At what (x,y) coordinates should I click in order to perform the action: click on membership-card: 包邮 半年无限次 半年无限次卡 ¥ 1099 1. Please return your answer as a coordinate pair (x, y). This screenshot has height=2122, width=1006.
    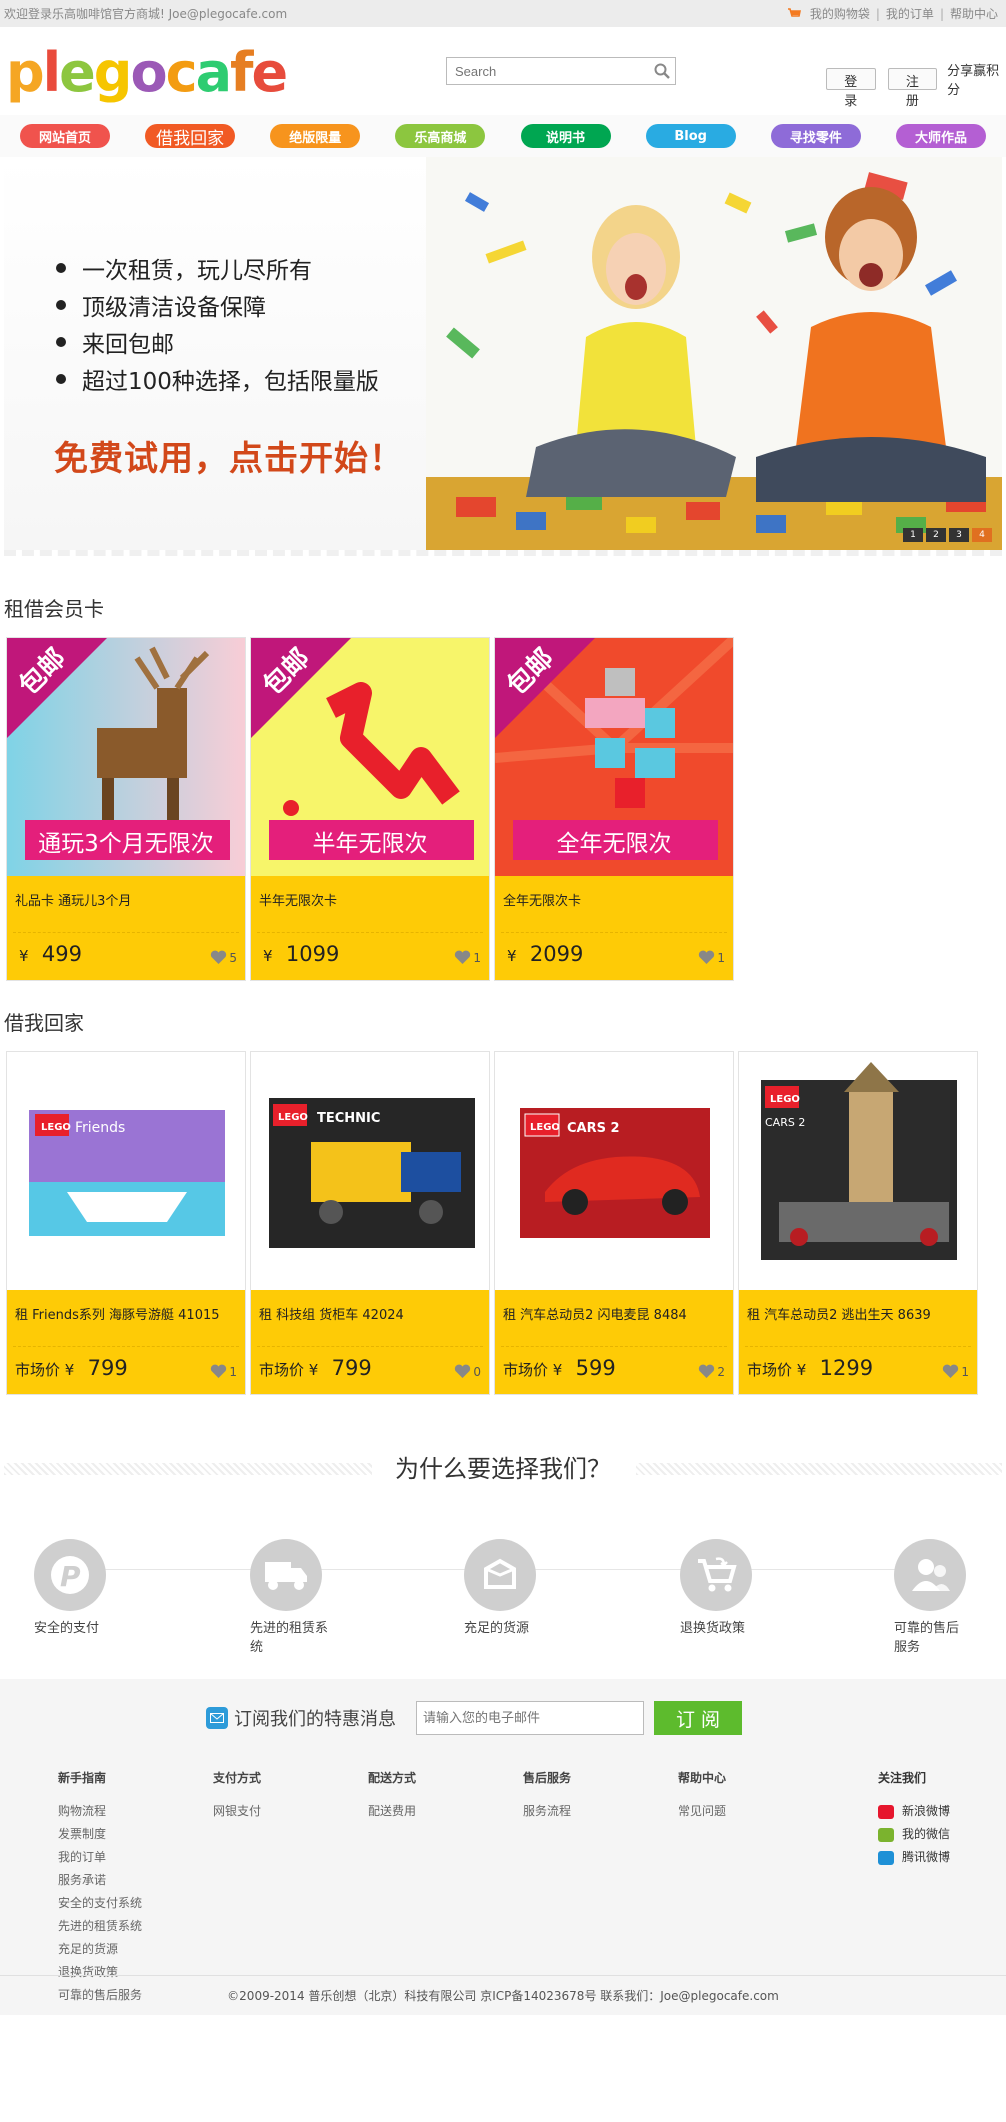
    Looking at the image, I should click on (370, 809).